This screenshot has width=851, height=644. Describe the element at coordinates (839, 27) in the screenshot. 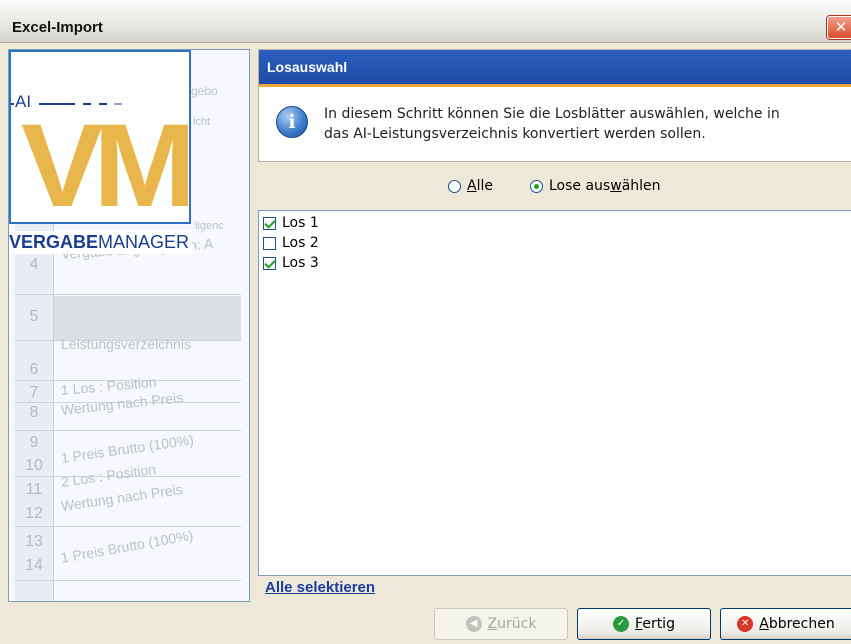

I see `close-icon: ✕` at that location.